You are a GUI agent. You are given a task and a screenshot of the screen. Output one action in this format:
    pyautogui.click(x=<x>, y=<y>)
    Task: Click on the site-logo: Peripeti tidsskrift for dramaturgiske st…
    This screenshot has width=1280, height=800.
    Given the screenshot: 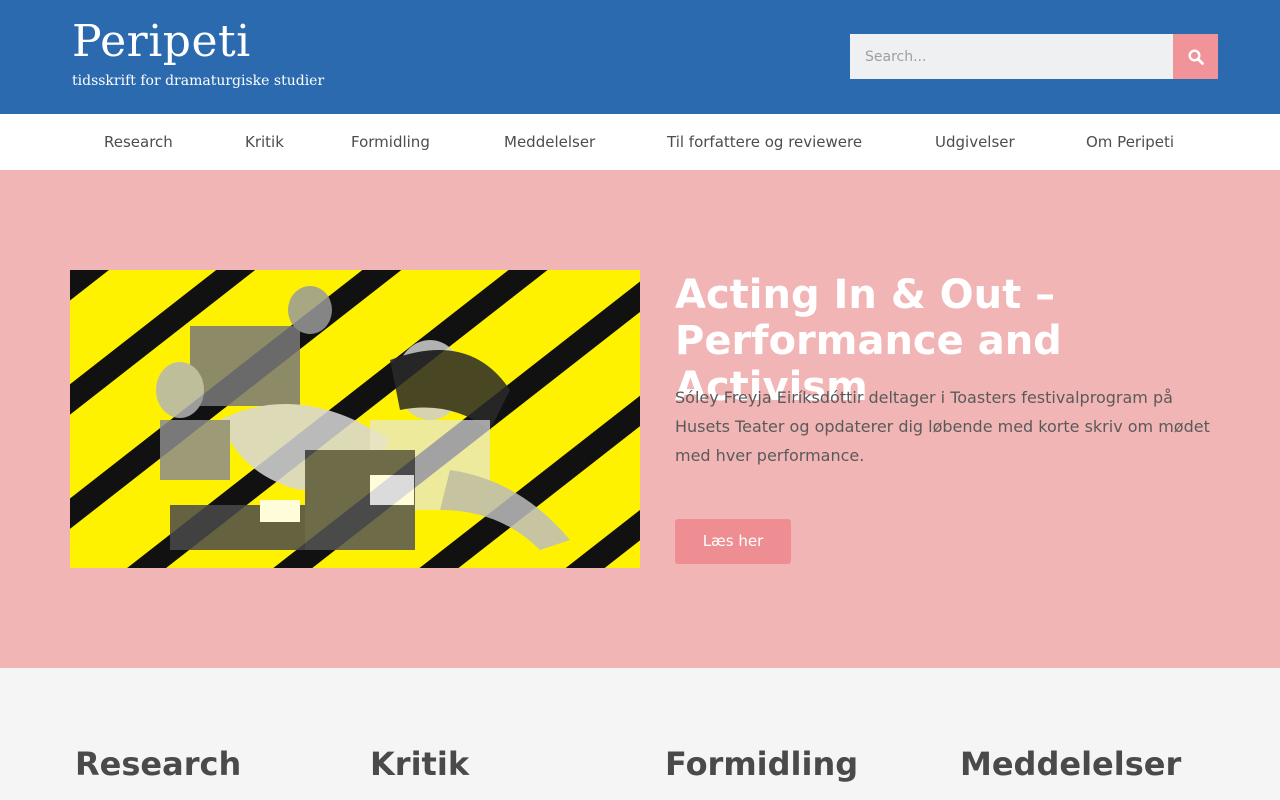 What is the action you would take?
    pyautogui.click(x=198, y=56)
    